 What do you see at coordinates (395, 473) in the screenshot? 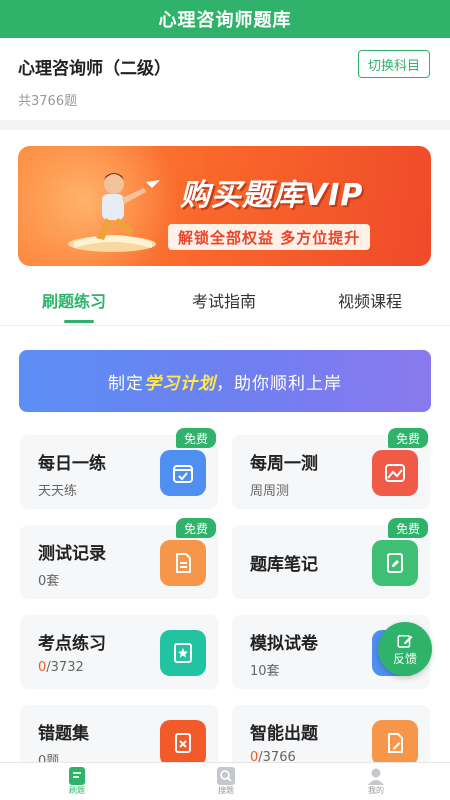
I see `image-chart-icon` at bounding box center [395, 473].